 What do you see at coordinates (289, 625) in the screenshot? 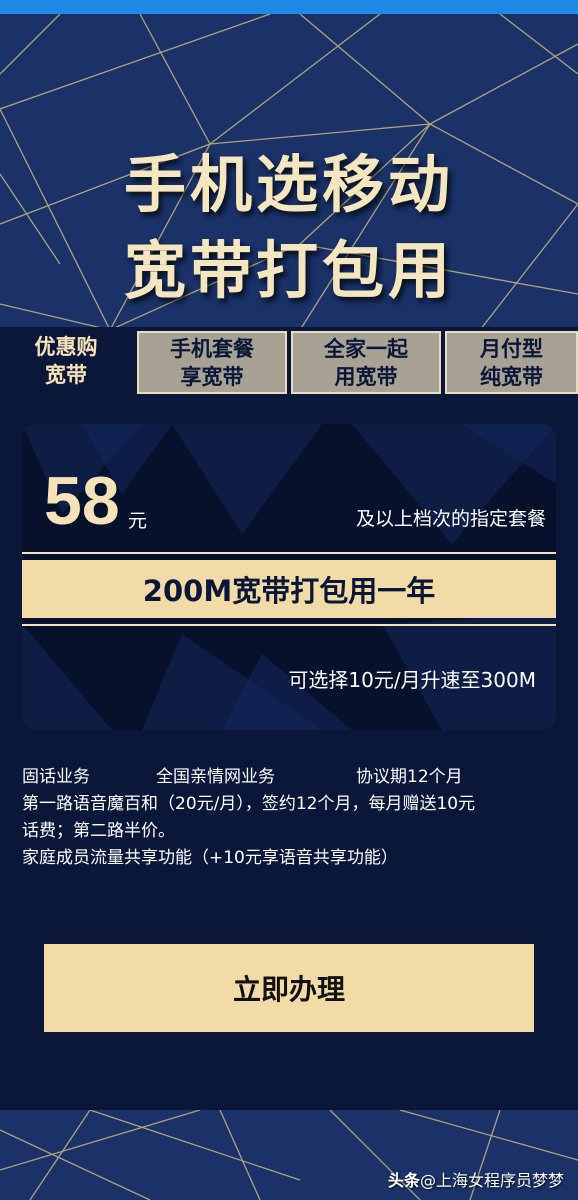
I see `band-divider-bottom` at bounding box center [289, 625].